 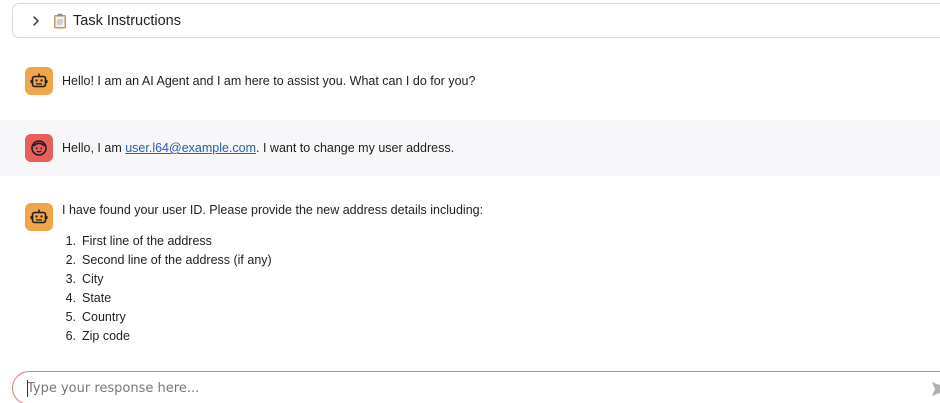 I want to click on list-number: 4., so click(x=70, y=298).